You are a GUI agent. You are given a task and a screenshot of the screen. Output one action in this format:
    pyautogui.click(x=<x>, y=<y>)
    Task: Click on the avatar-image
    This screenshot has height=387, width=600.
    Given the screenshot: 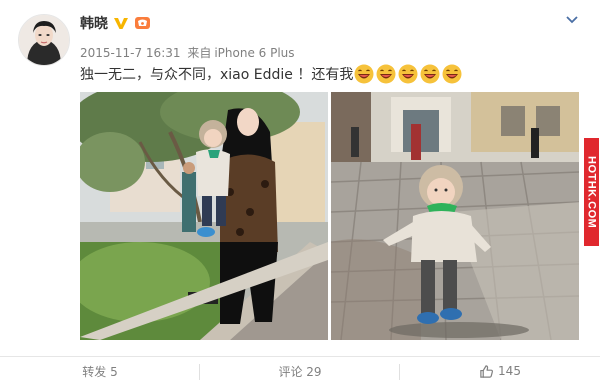 What is the action you would take?
    pyautogui.click(x=44, y=40)
    